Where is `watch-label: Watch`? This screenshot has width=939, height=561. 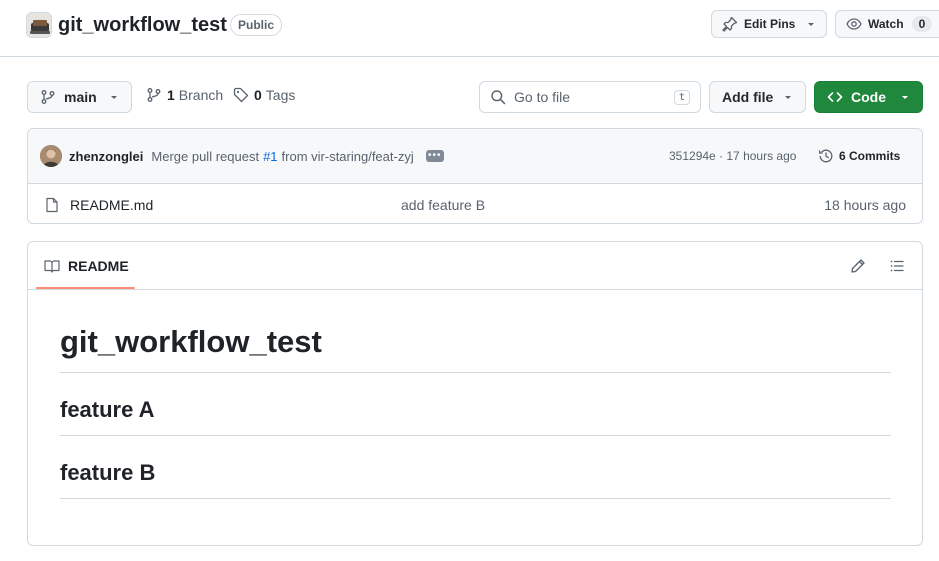
watch-label: Watch is located at coordinates (886, 24).